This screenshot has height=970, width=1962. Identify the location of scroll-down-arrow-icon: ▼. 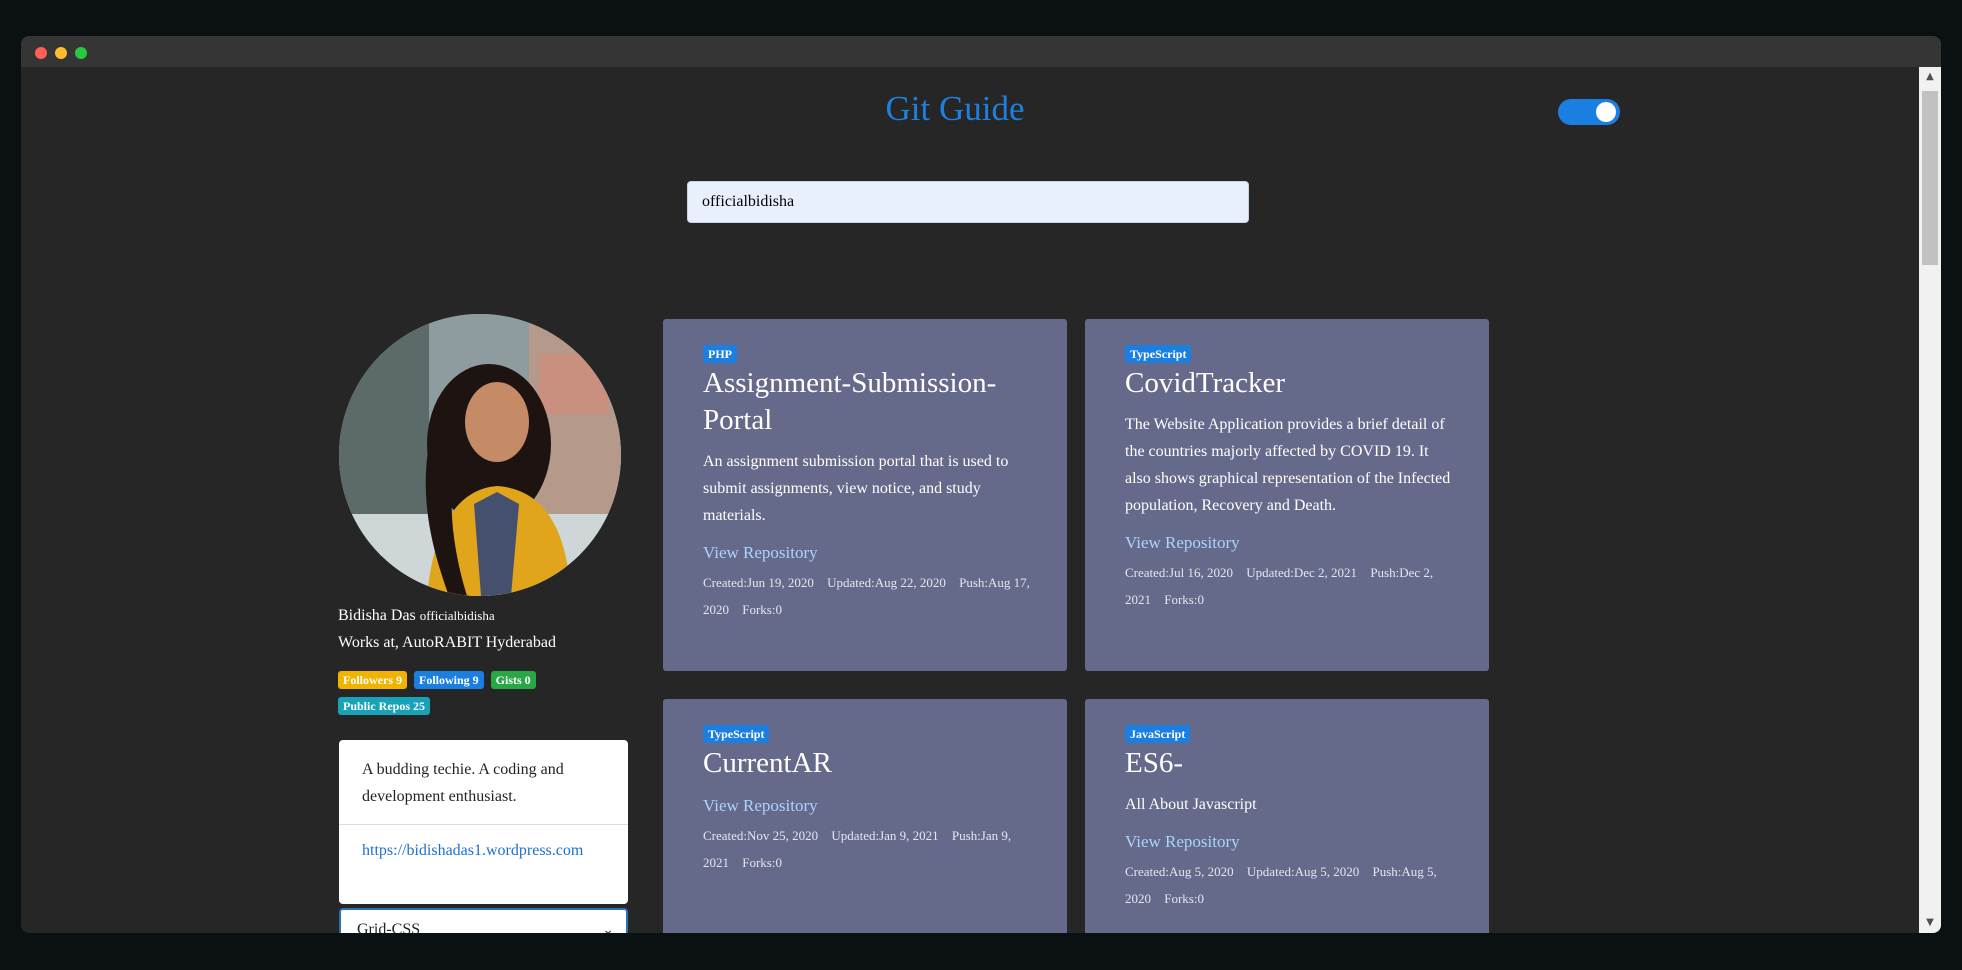
(1930, 923).